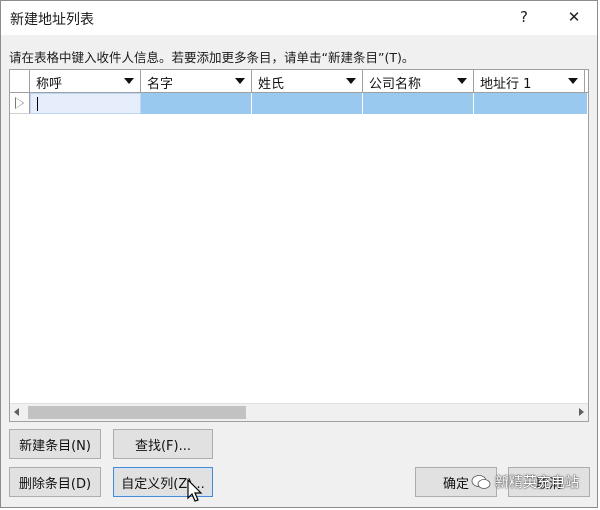  I want to click on delete-entry-button: 删除条目(D), so click(55, 482).